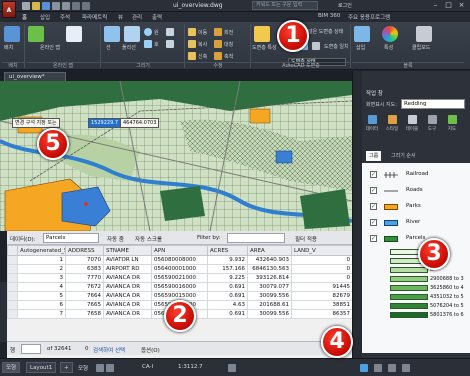 This screenshot has height=376, width=470. Describe the element at coordinates (41, 269) in the screenshot. I see `table-cell: 2` at that location.